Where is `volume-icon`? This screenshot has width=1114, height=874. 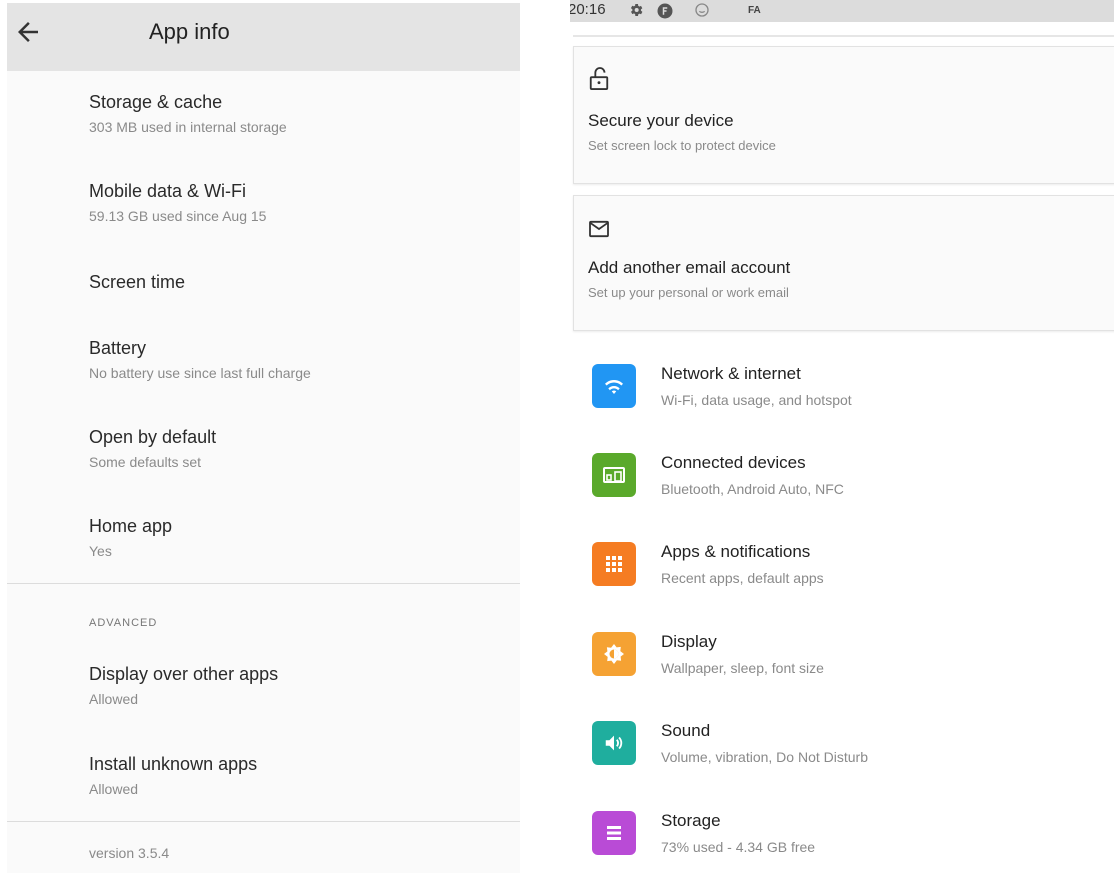
volume-icon is located at coordinates (614, 743).